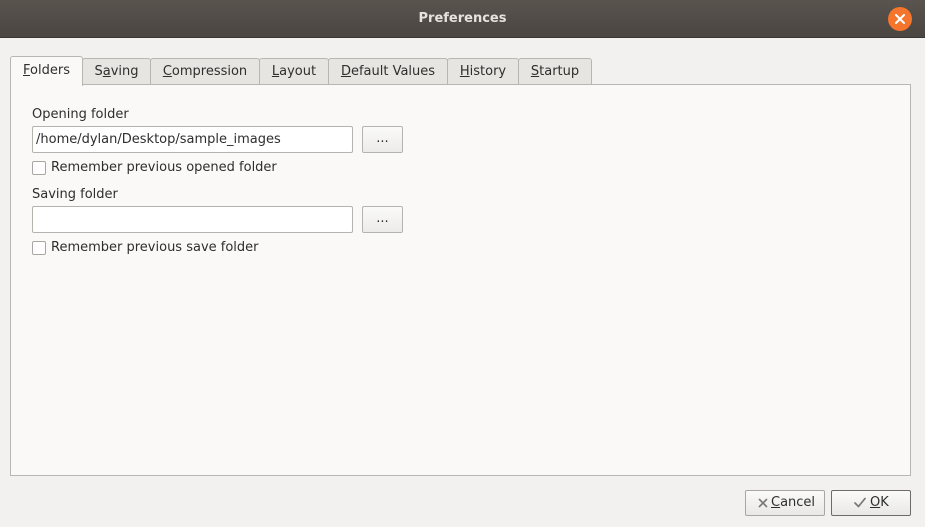 This screenshot has width=925, height=527. What do you see at coordinates (124, 71) in the screenshot?
I see `tab-saving-label: ving` at bounding box center [124, 71].